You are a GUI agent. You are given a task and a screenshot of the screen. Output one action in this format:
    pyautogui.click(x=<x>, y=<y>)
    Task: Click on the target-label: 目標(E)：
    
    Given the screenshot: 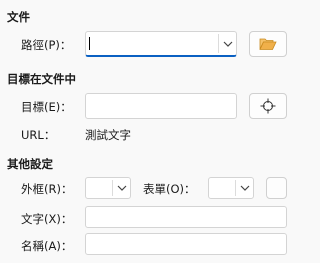 What is the action you would take?
    pyautogui.click(x=46, y=107)
    